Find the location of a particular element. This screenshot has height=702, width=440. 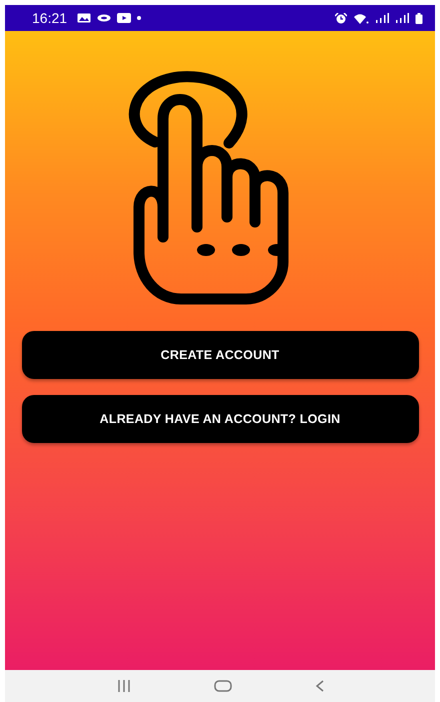

dot-icon is located at coordinates (139, 18).